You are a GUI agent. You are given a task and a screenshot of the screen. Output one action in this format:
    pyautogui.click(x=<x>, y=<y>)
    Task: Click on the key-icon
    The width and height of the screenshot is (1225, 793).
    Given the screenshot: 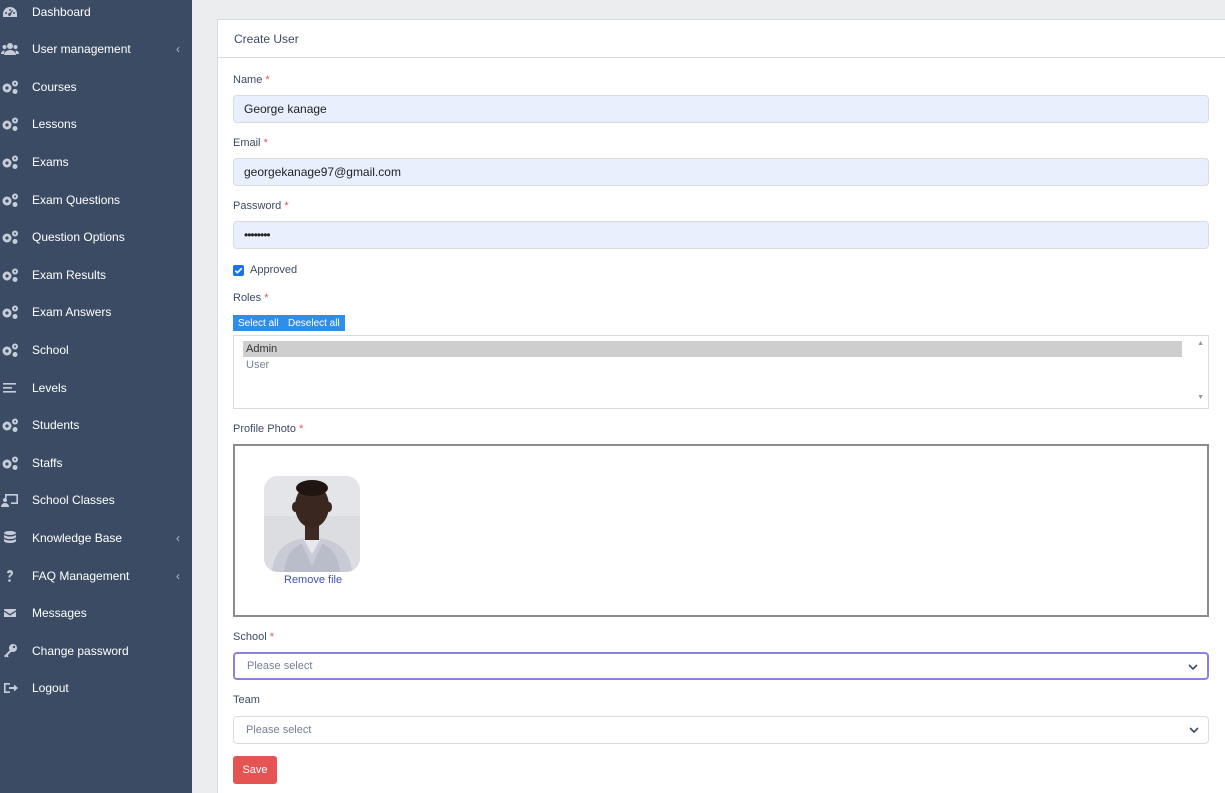 What is the action you would take?
    pyautogui.click(x=10, y=651)
    